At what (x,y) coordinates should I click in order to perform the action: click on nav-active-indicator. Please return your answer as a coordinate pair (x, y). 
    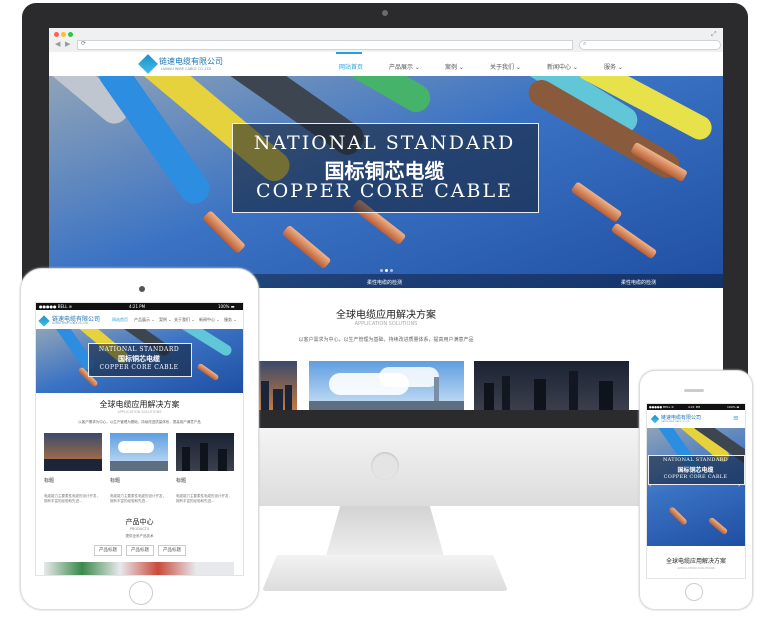
    Looking at the image, I should click on (349, 53).